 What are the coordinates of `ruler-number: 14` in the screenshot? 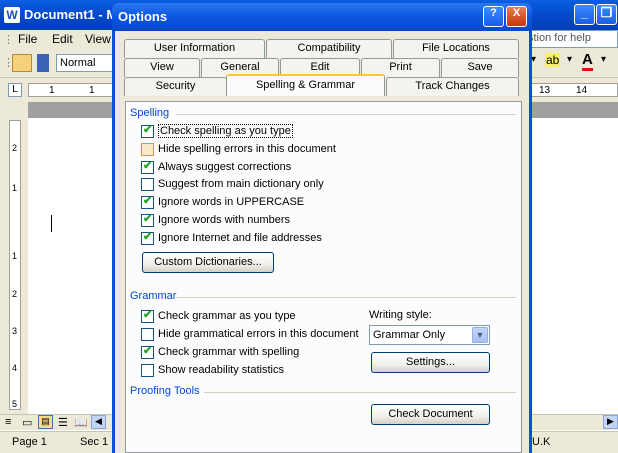 It's located at (582, 90).